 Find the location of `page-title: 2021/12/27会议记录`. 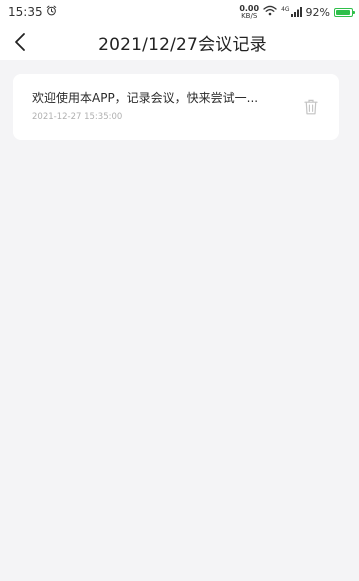

page-title: 2021/12/27会议记录 is located at coordinates (182, 44).